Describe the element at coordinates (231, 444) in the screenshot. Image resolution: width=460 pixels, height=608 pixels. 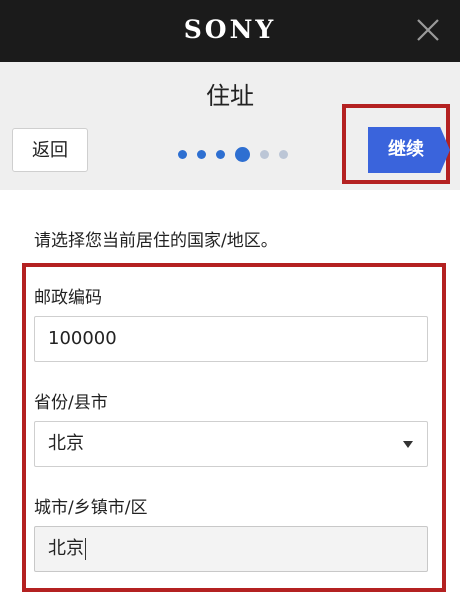
I see `province-select: 北京` at that location.